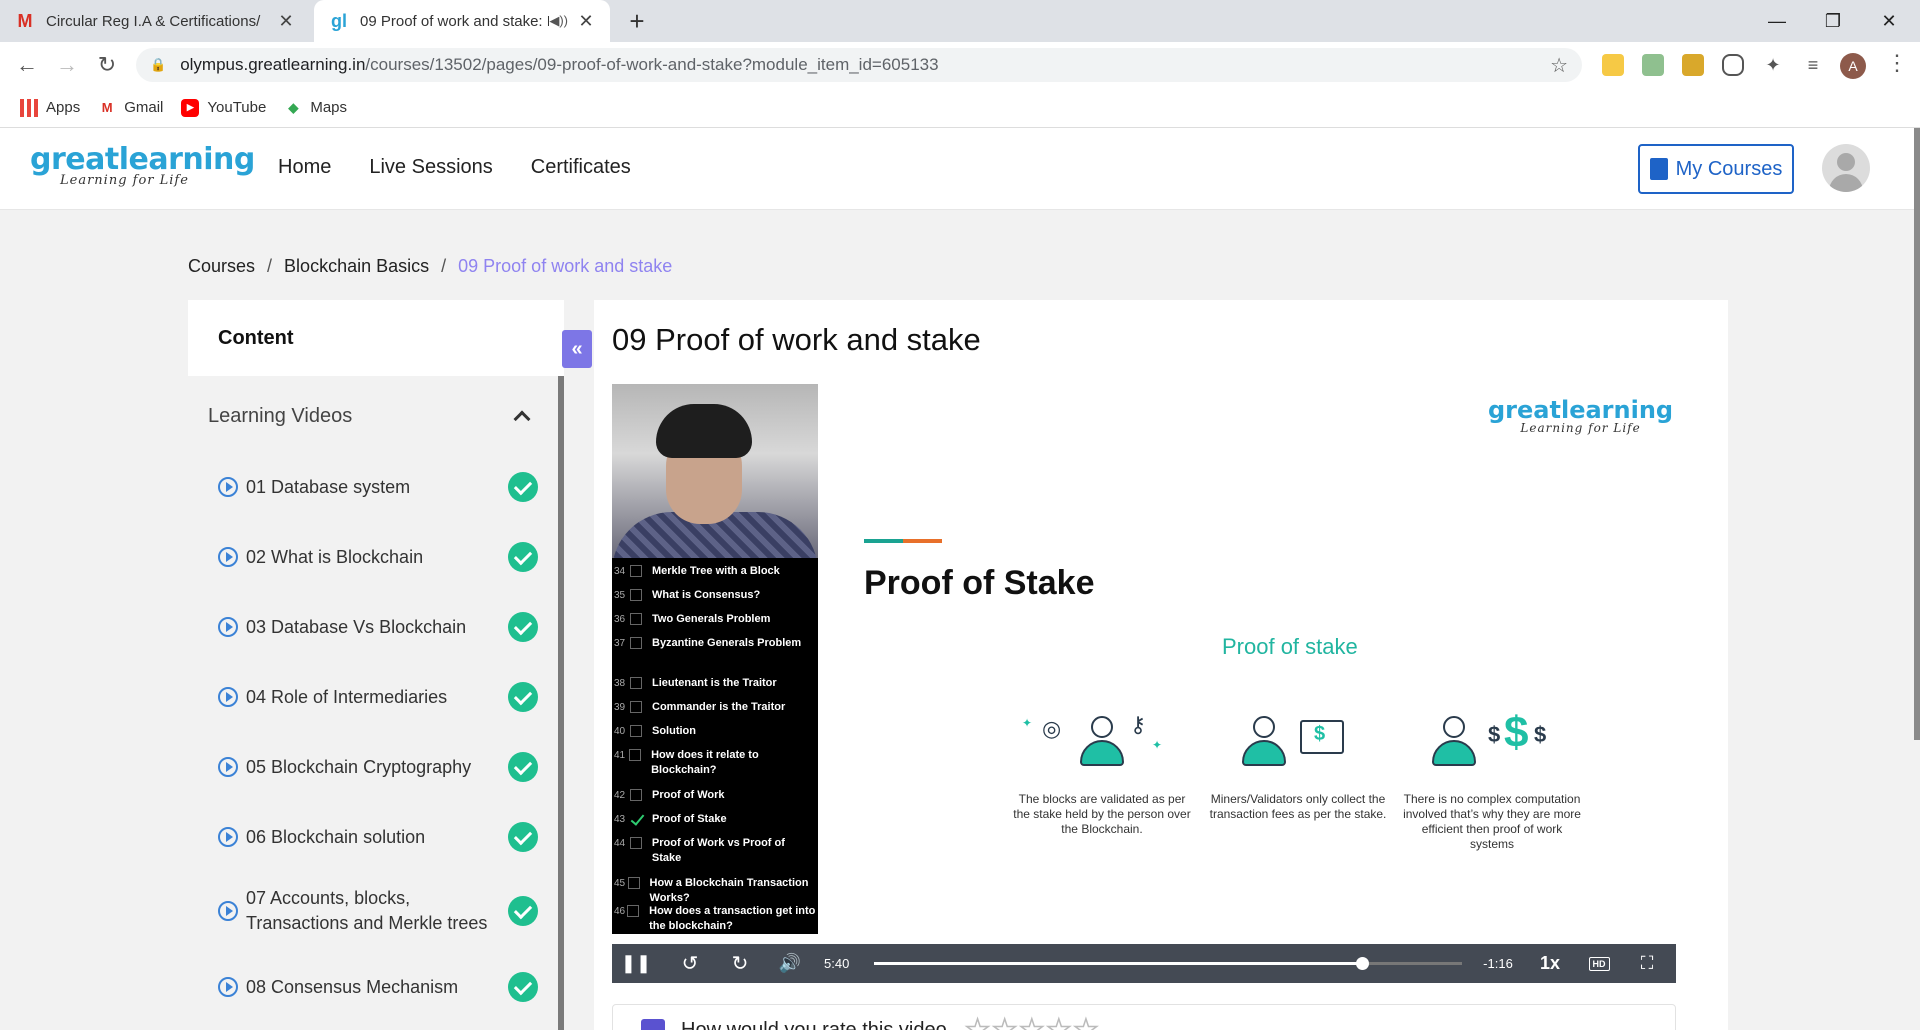 This screenshot has height=1030, width=1920. Describe the element at coordinates (729, 890) in the screenshot. I see `chapter-label: How a Blockchain Transaction Works?` at that location.